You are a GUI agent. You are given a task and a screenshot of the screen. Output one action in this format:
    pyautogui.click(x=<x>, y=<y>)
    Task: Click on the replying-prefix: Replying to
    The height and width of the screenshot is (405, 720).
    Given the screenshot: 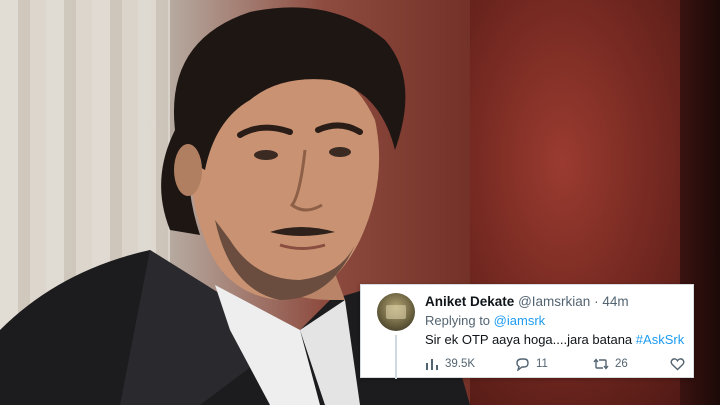 What is the action you would take?
    pyautogui.click(x=458, y=320)
    